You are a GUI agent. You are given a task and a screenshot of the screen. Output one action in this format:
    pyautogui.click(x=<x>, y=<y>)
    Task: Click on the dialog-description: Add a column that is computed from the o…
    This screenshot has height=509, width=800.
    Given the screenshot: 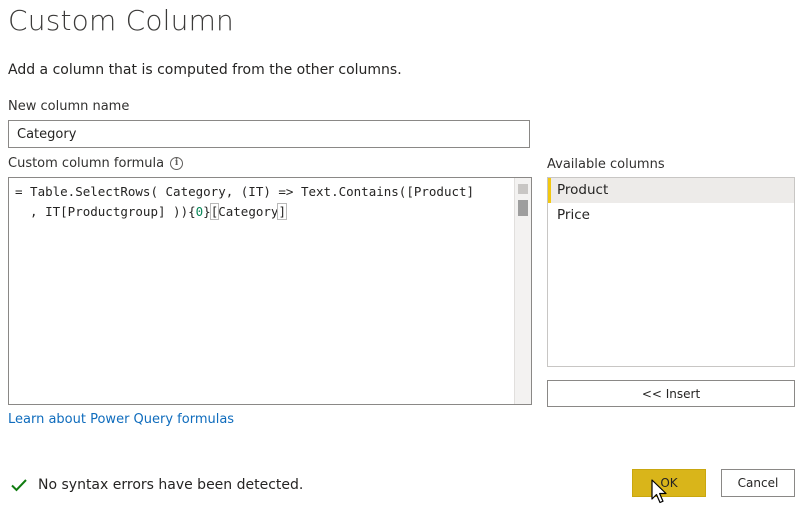 What is the action you would take?
    pyautogui.click(x=205, y=70)
    